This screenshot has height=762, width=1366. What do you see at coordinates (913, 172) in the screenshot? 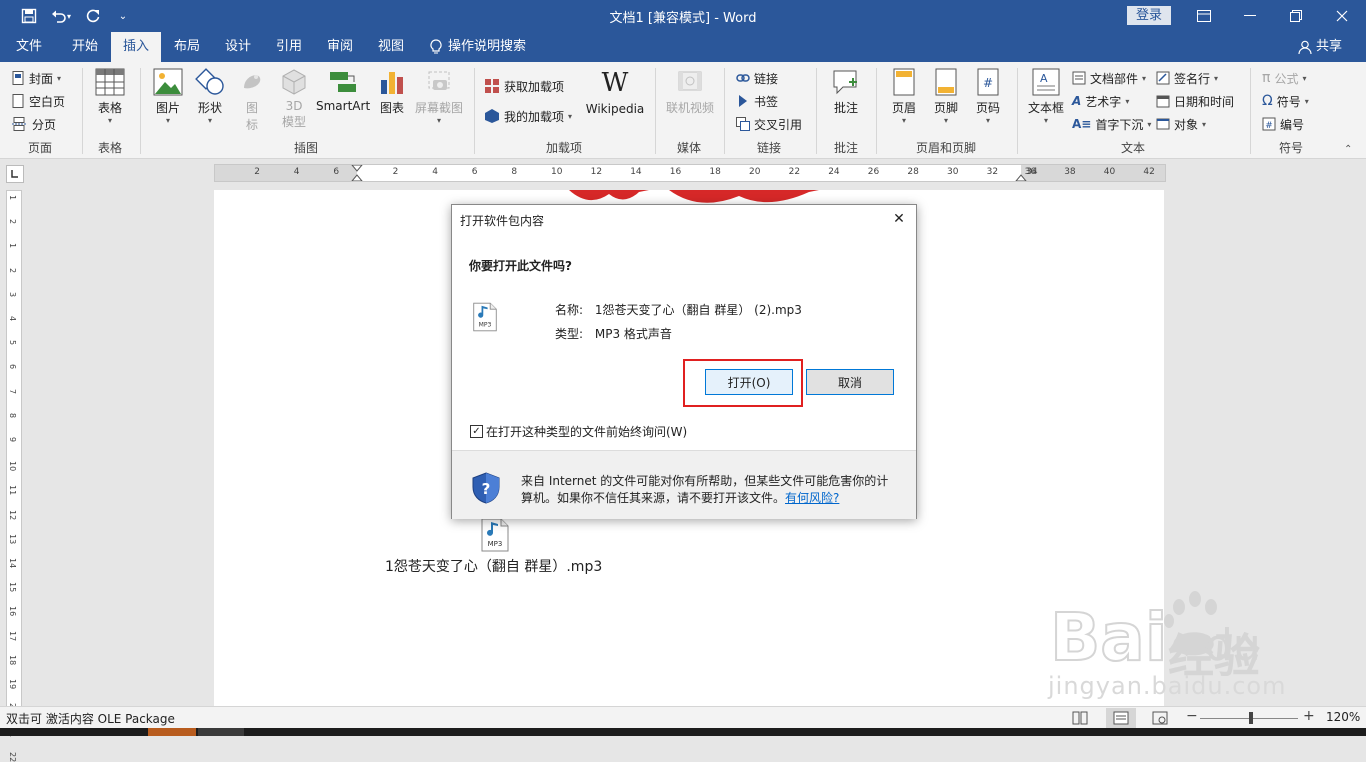
I see `ruler-tick-label: 28` at bounding box center [913, 172].